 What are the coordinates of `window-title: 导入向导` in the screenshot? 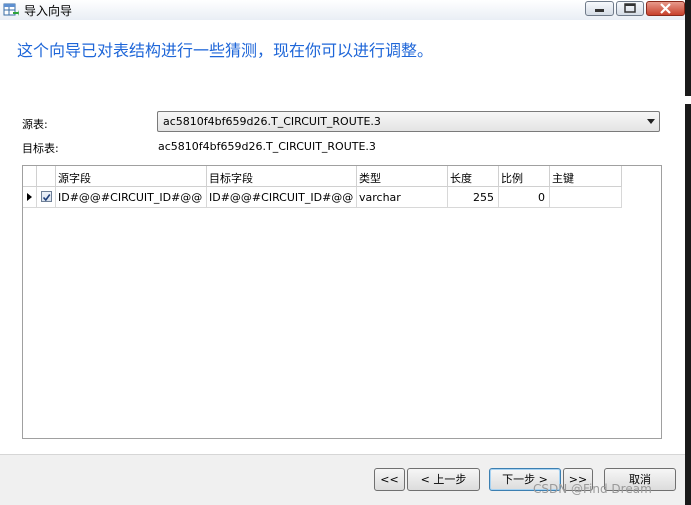 It's located at (48, 11).